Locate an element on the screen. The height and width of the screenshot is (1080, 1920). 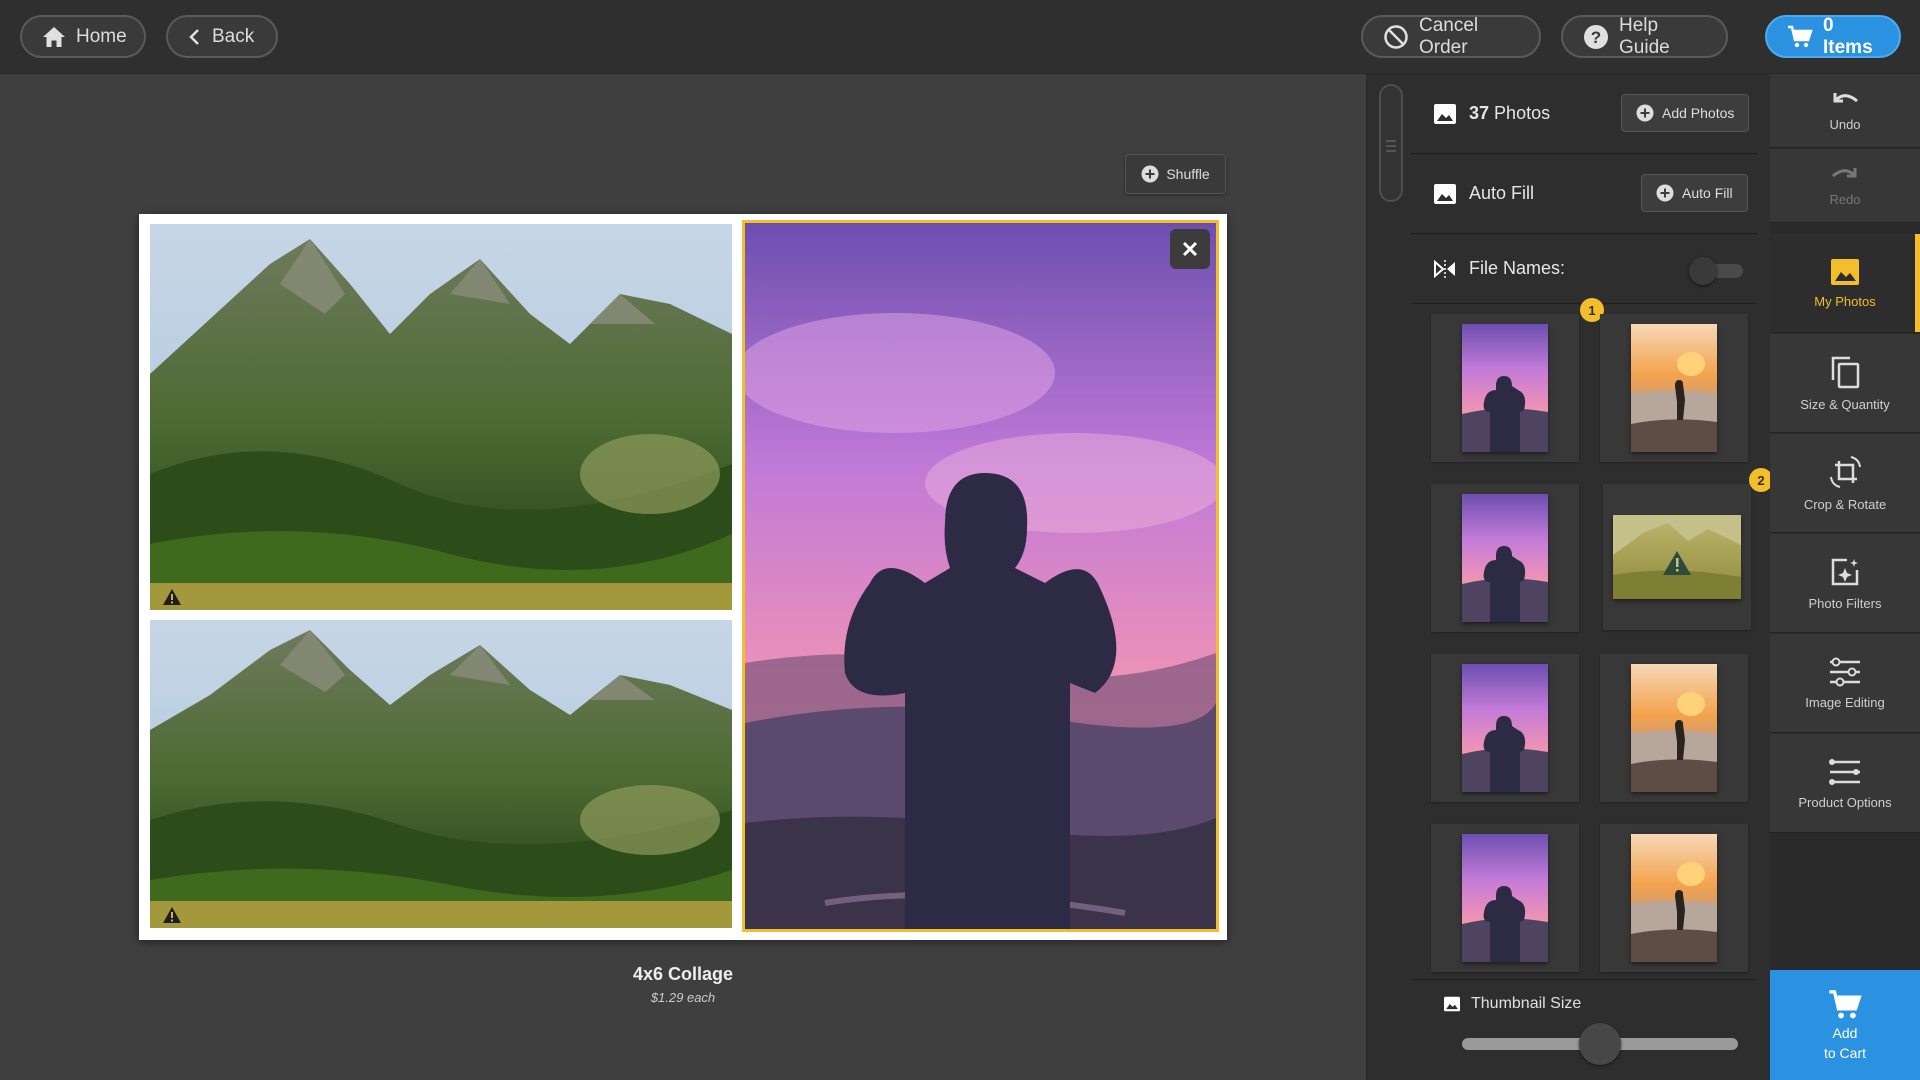
close-icon is located at coordinates (1190, 249).